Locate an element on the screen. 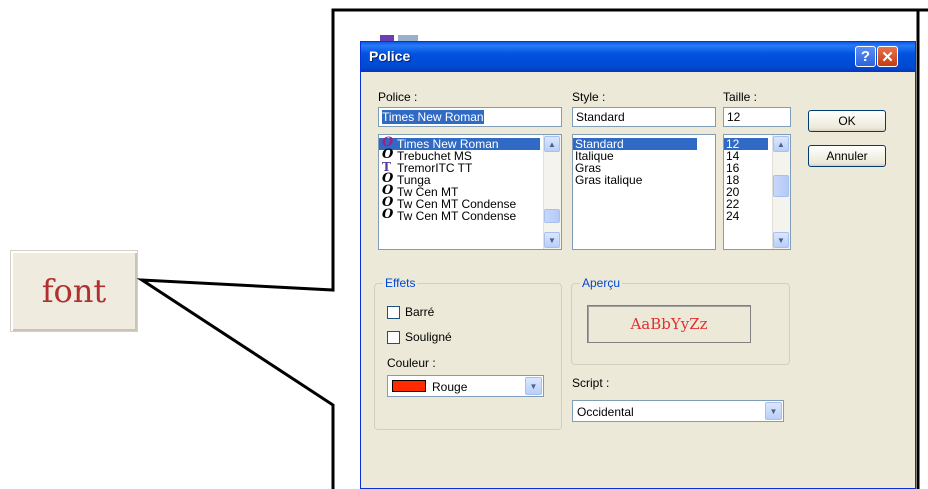 The width and height of the screenshot is (928, 489). color-value: Rouge is located at coordinates (450, 387).